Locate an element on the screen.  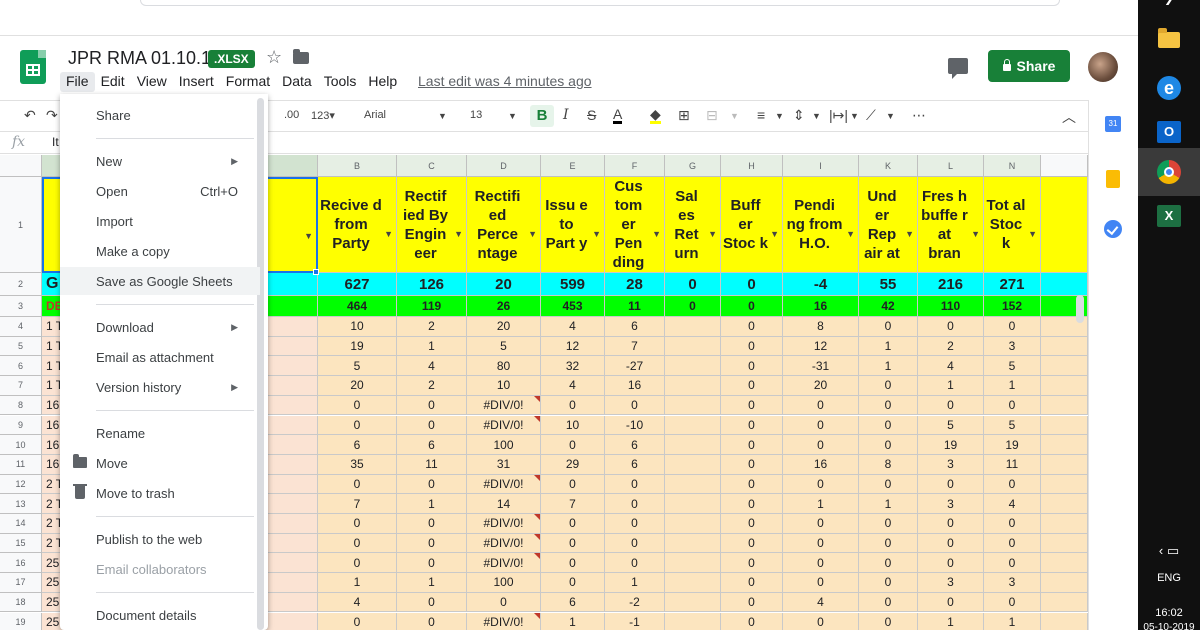
data-cell: 12 is located at coordinates (821, 346).